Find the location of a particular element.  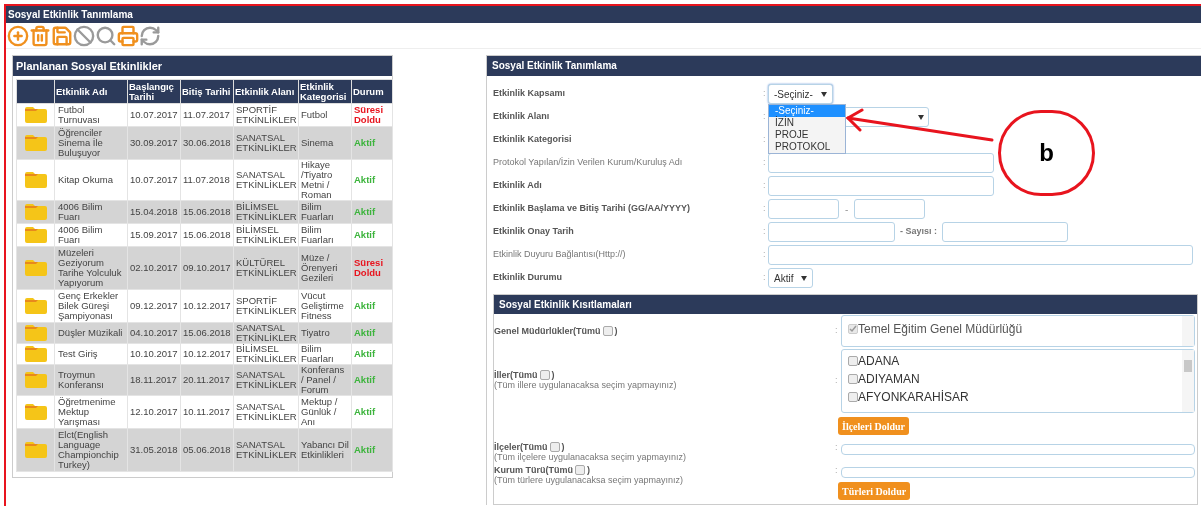

printer-icon is located at coordinates (128, 35).